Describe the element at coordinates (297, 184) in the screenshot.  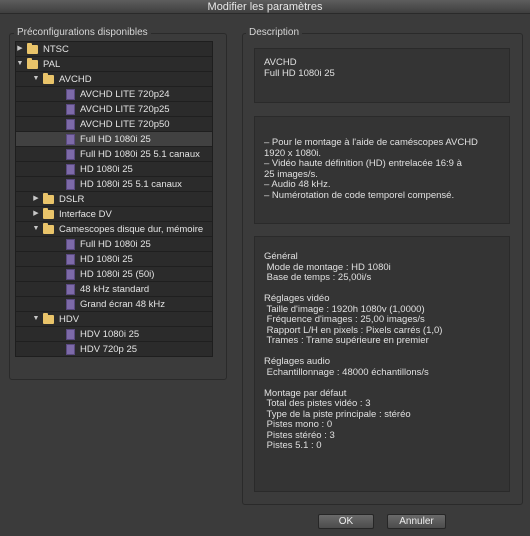
I see `description-text-line: – Audio 48 kHz.` at that location.